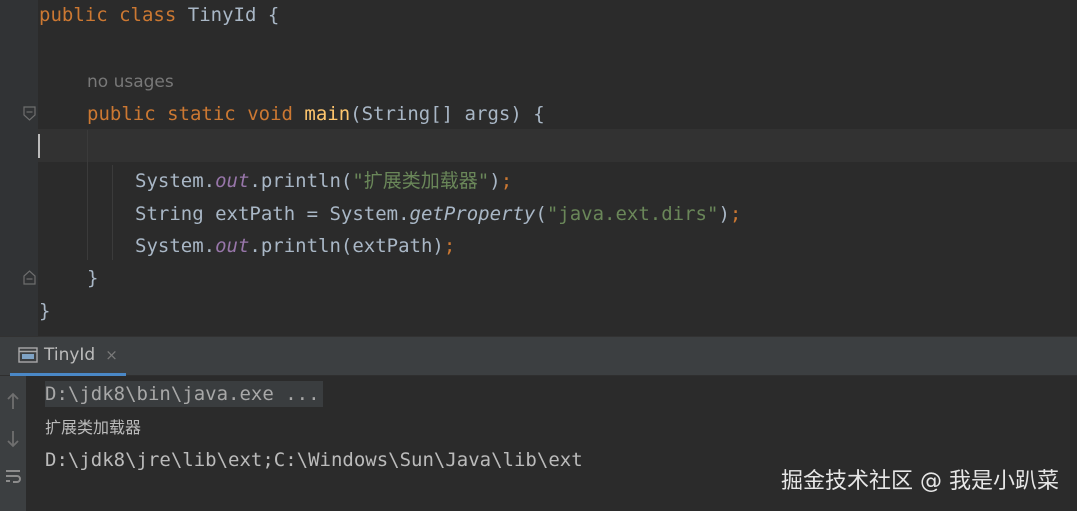 The height and width of the screenshot is (511, 1077). I want to click on text-caret, so click(39, 146).